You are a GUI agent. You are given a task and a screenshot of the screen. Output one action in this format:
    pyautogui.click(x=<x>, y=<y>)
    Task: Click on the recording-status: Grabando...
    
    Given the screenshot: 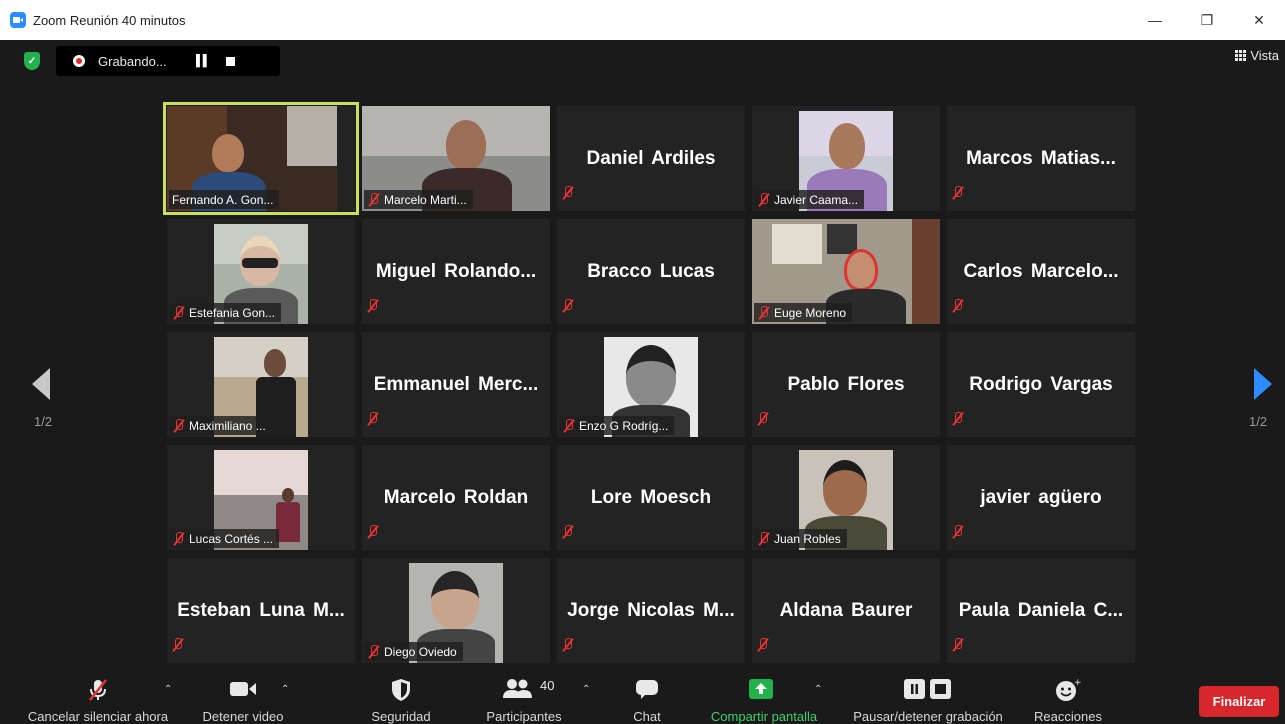 What is the action you would take?
    pyautogui.click(x=132, y=61)
    